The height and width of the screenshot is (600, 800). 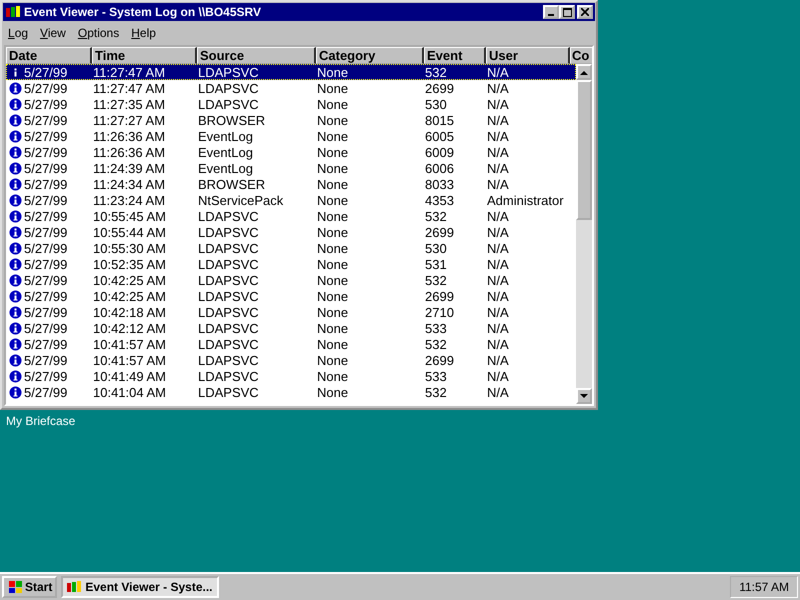 What do you see at coordinates (584, 396) in the screenshot?
I see `scroll-down-button` at bounding box center [584, 396].